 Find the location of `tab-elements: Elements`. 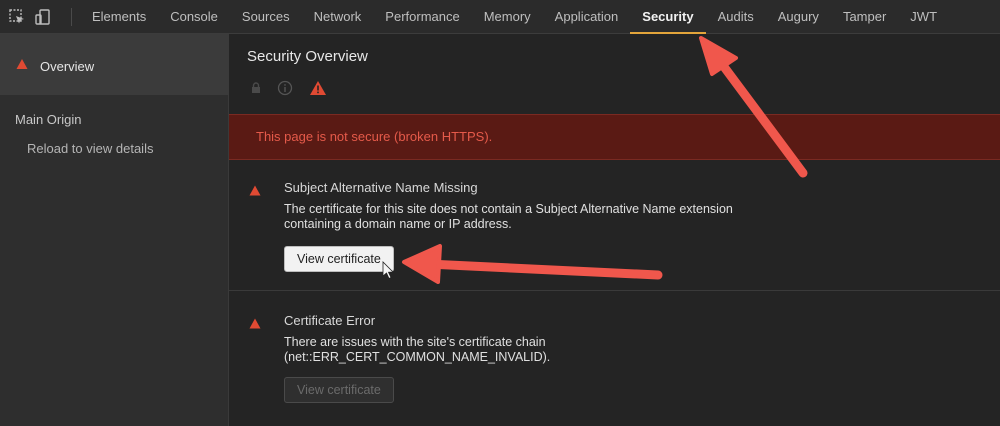

tab-elements: Elements is located at coordinates (119, 17).